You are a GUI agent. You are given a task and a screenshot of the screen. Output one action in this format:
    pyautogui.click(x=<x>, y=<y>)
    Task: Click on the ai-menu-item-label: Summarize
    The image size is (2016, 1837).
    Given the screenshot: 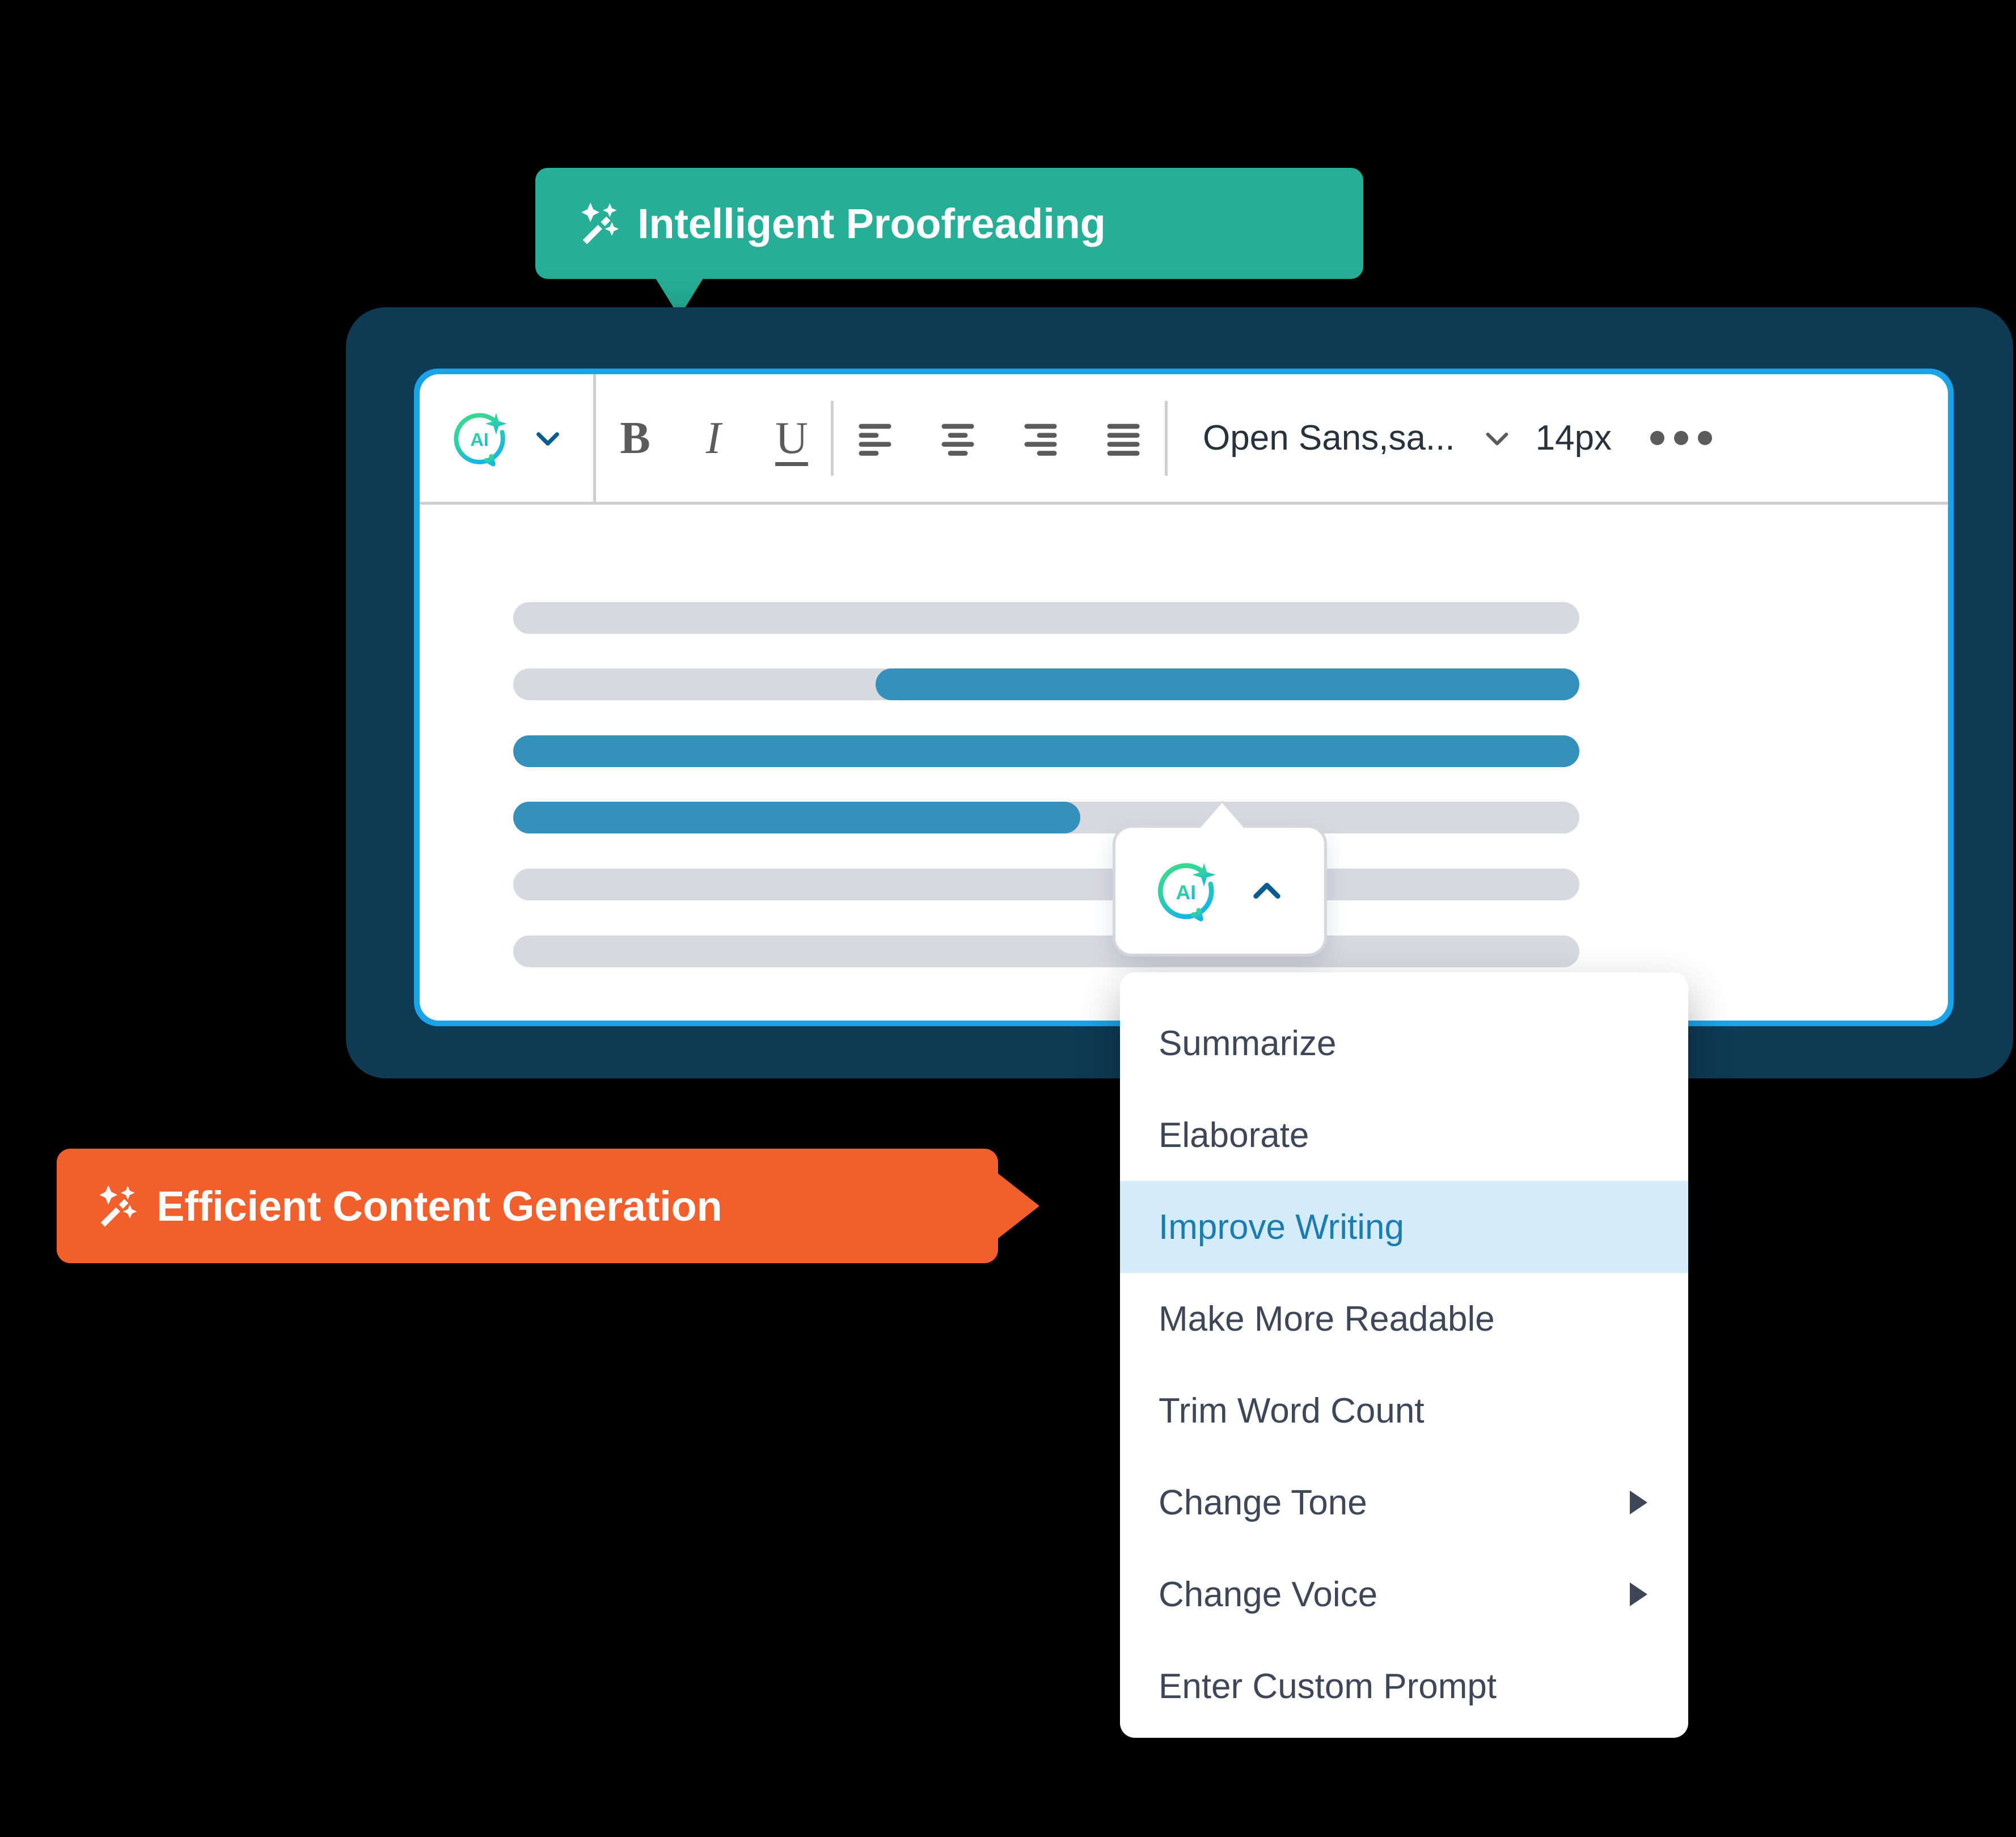 What is the action you would take?
    pyautogui.click(x=1248, y=1043)
    